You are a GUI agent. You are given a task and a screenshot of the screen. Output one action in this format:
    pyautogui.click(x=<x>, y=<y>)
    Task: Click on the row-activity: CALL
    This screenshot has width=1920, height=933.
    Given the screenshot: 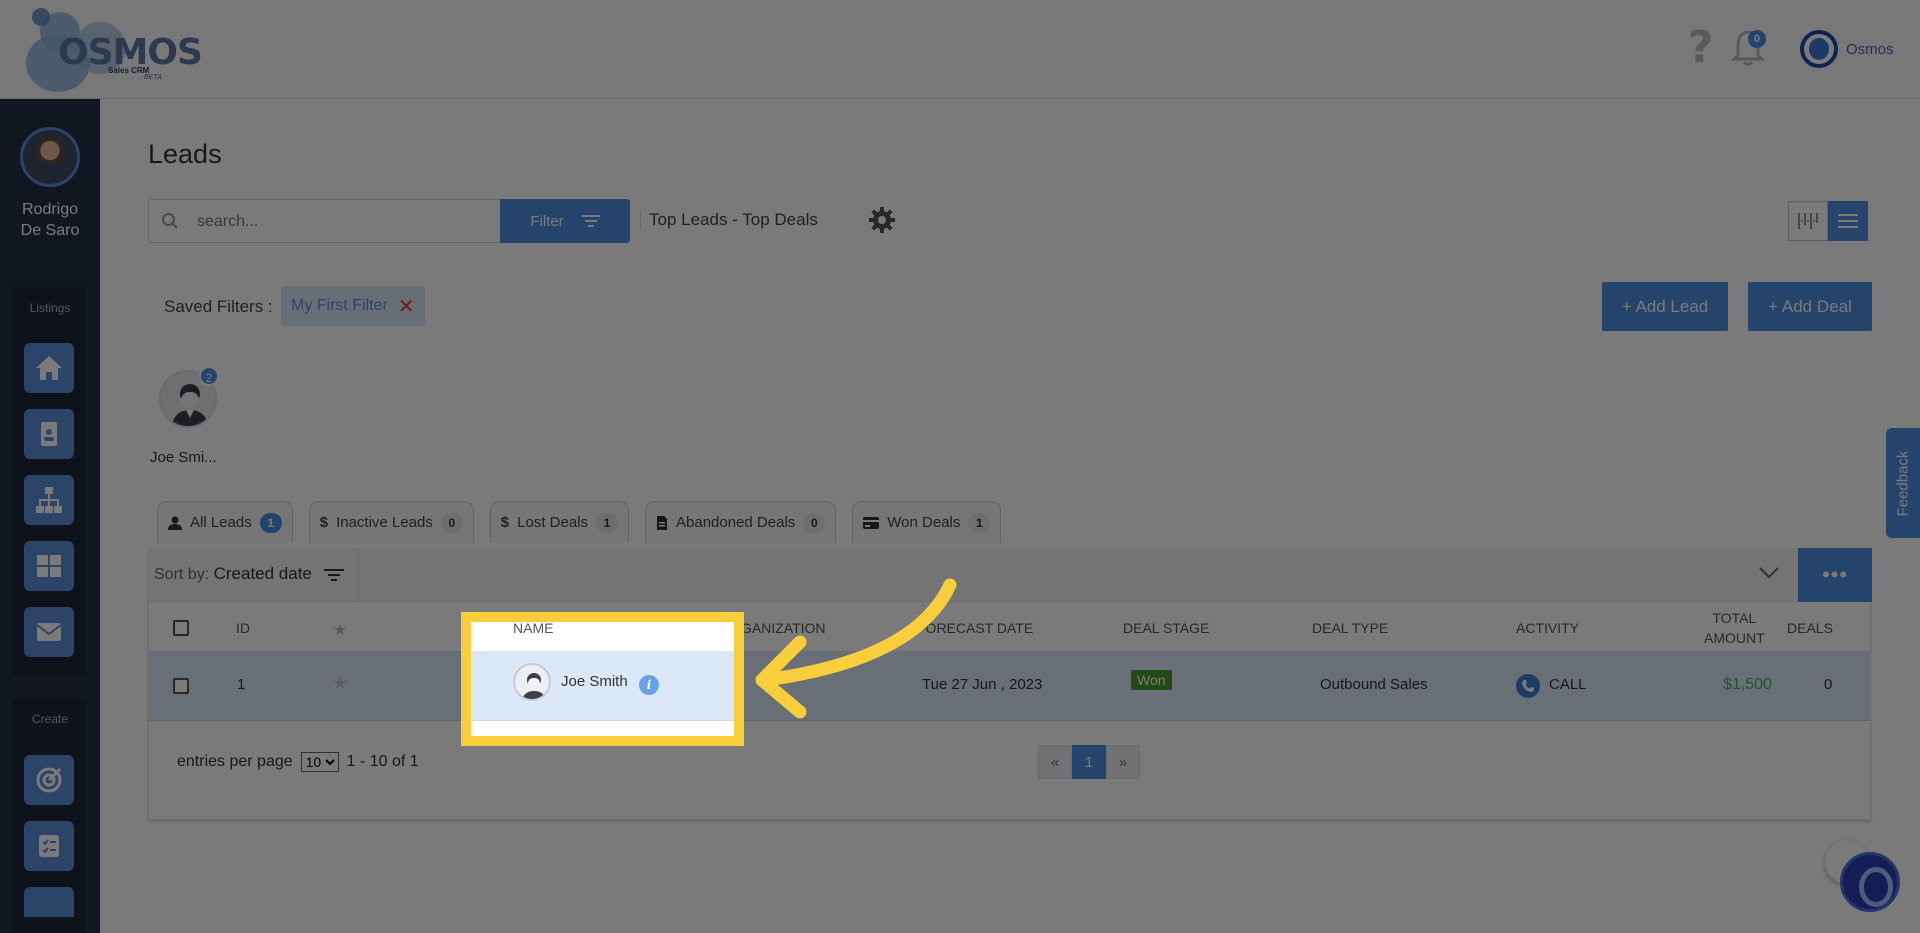 What is the action you would take?
    pyautogui.click(x=1568, y=684)
    